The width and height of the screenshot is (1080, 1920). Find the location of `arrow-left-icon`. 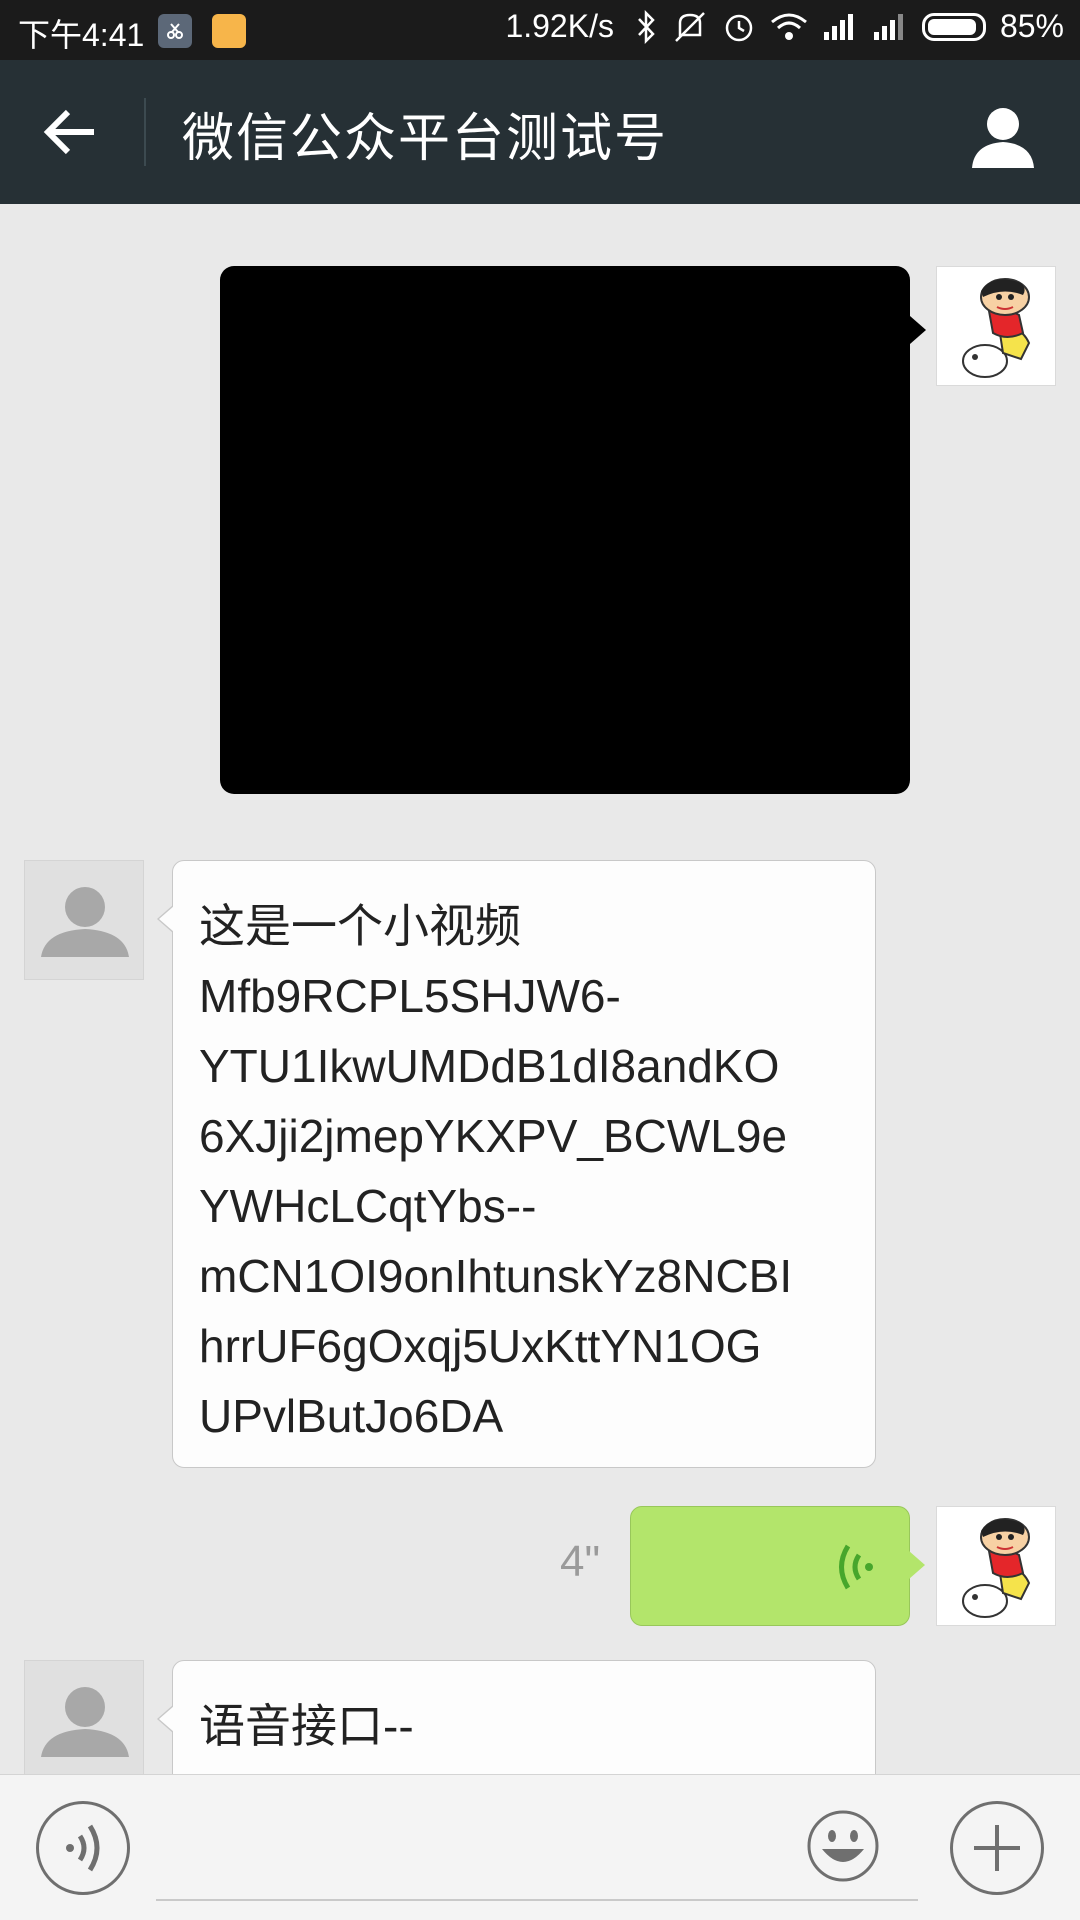

arrow-left-icon is located at coordinates (68, 132).